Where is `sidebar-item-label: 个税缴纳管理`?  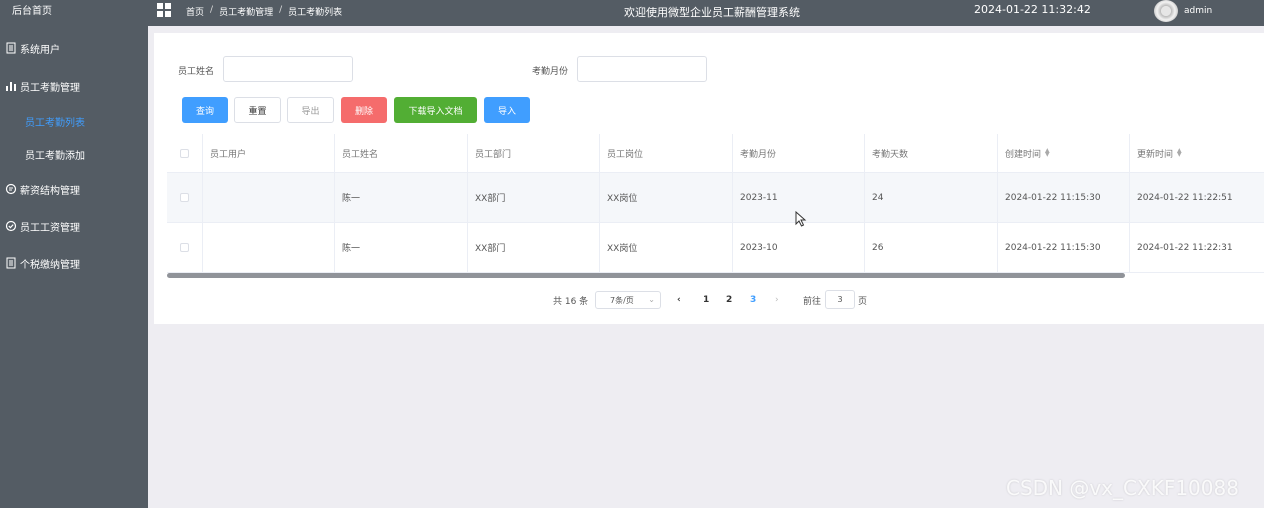 sidebar-item-label: 个税缴纳管理 is located at coordinates (50, 265).